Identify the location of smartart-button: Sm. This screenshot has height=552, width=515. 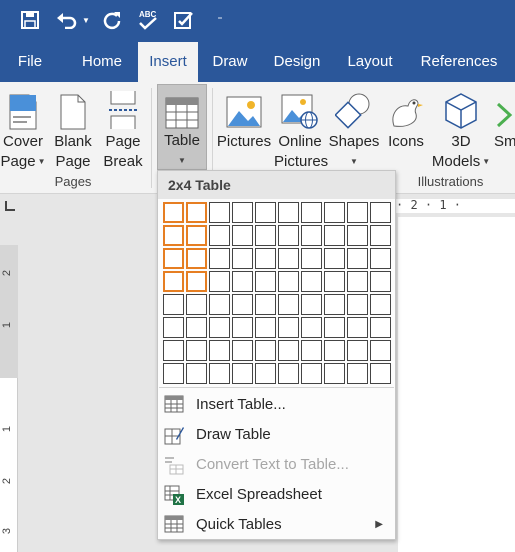
(504, 119).